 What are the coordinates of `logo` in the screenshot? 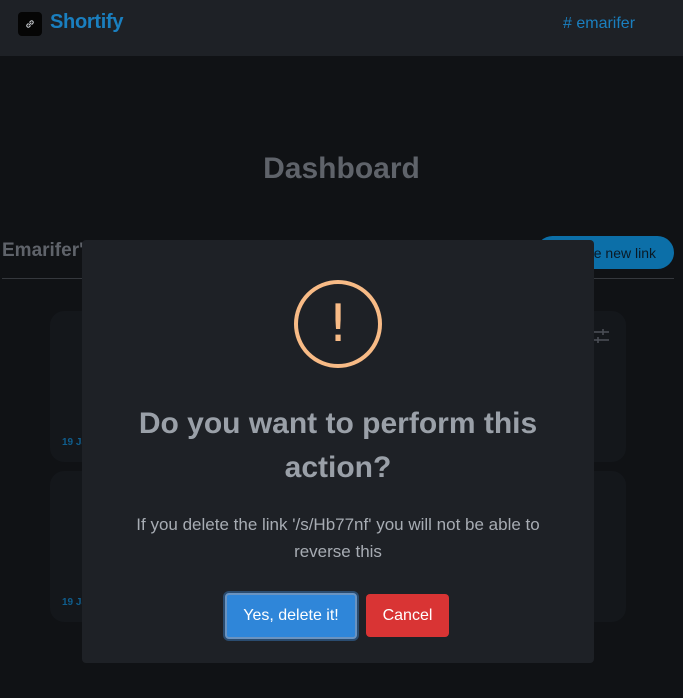 It's located at (30, 24).